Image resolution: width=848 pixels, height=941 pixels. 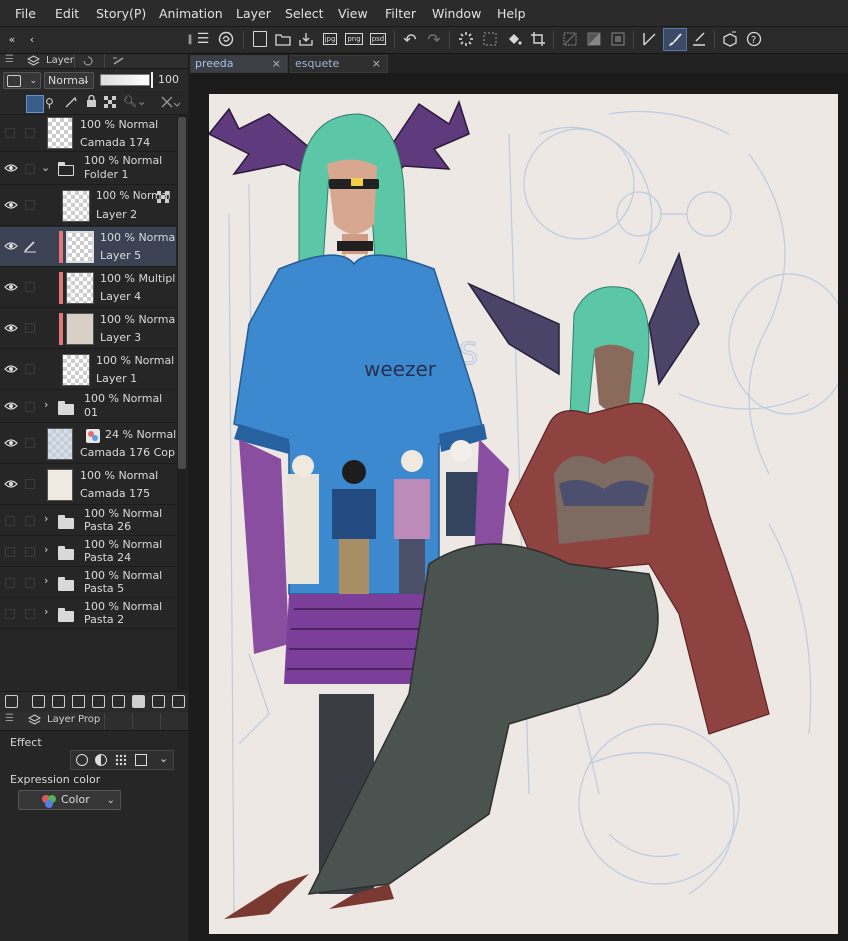 I want to click on folder-row: › 100 % Normal Pasta 26, so click(x=88, y=521).